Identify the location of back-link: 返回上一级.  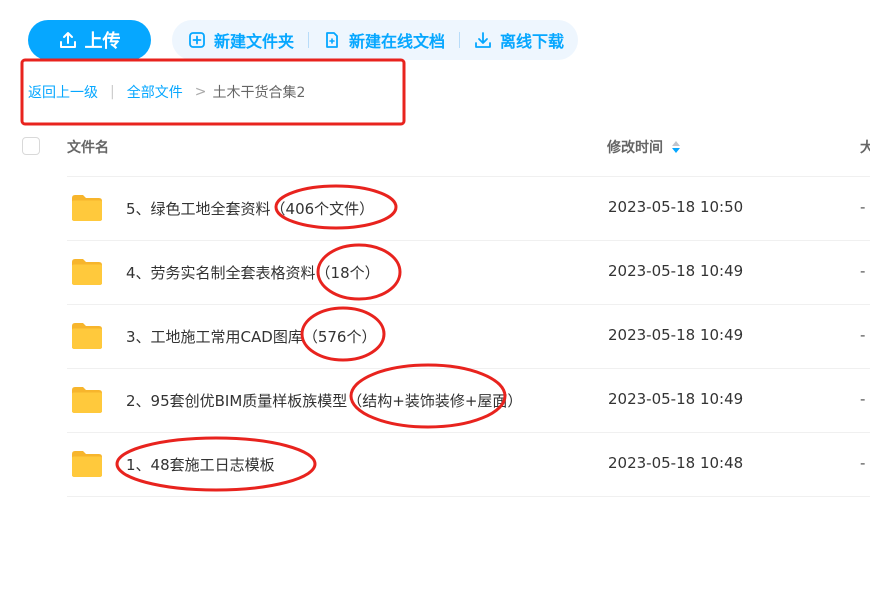
(63, 92).